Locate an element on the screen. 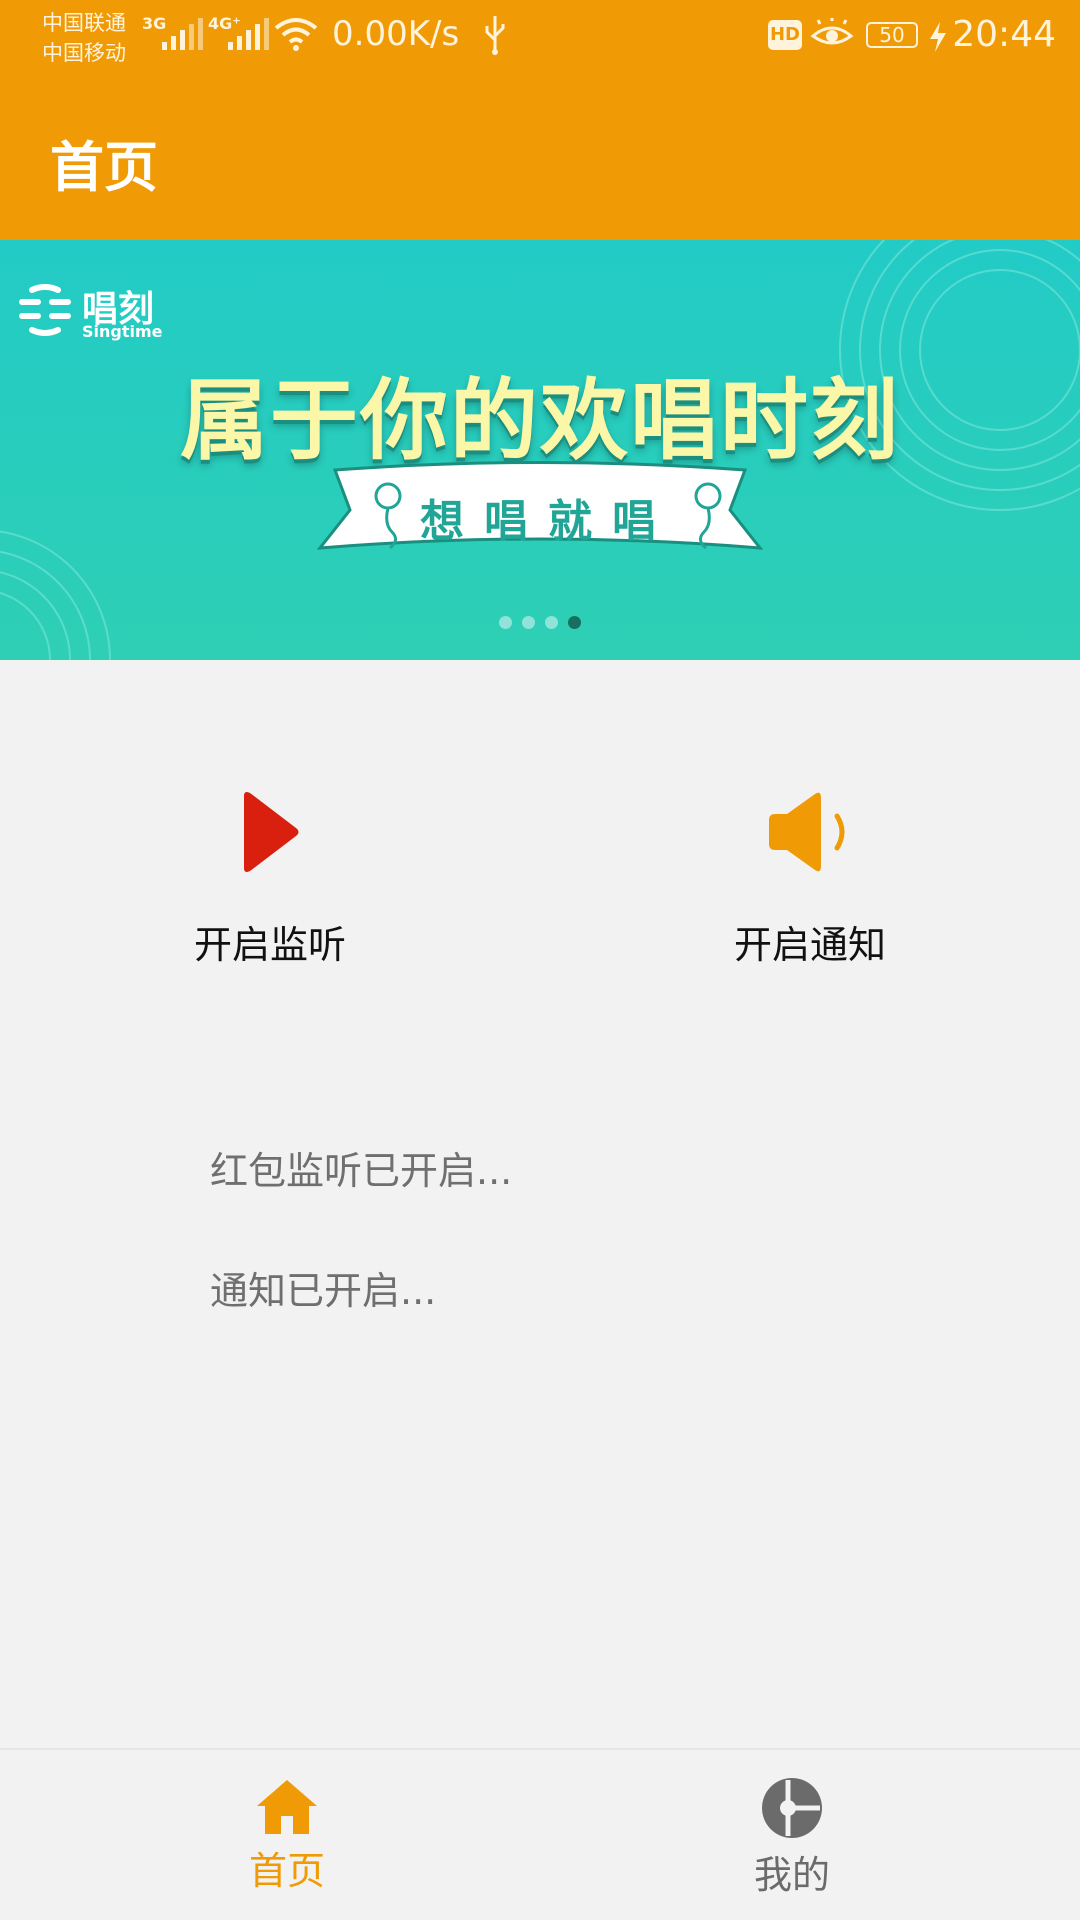  home-icon is located at coordinates (287, 1807).